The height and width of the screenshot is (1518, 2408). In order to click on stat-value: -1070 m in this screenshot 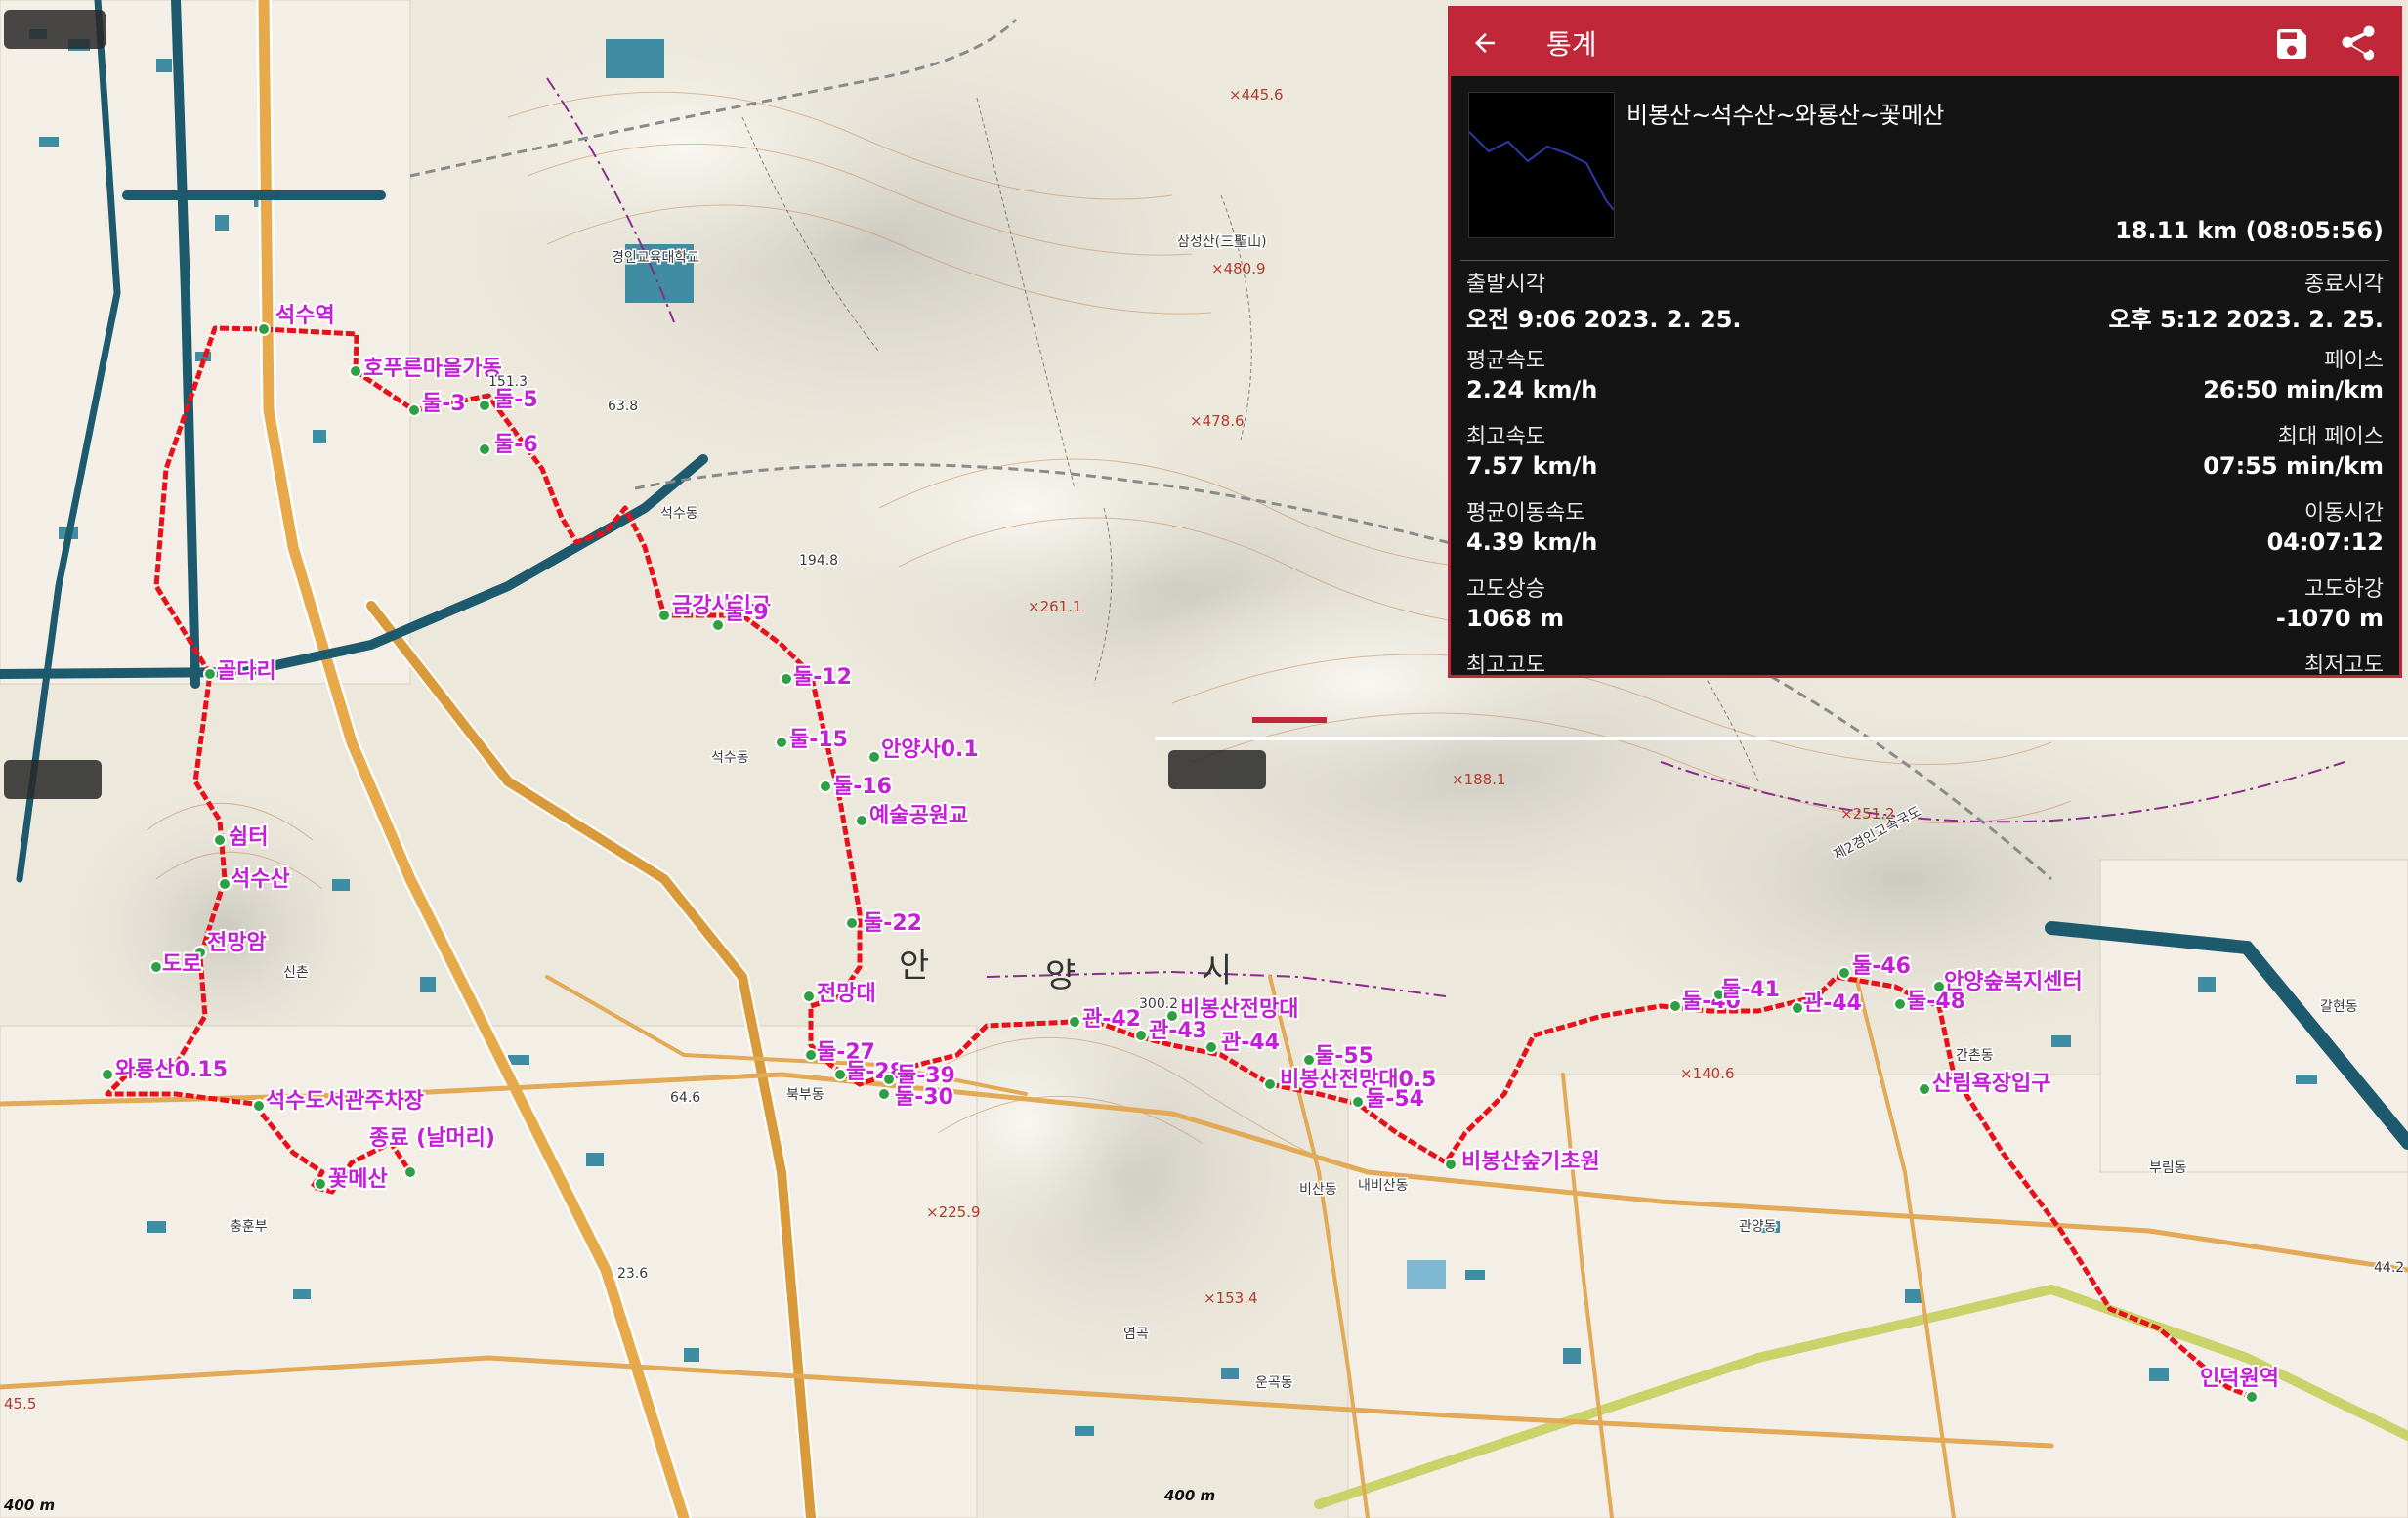, I will do `click(2329, 619)`.